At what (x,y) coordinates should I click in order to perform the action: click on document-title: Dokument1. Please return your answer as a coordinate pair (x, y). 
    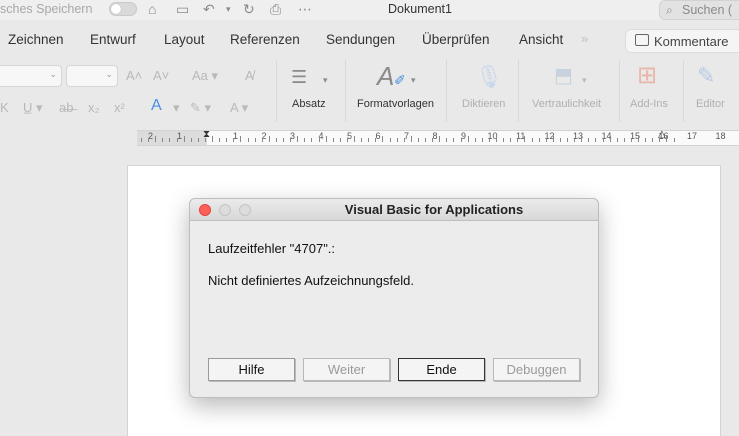
    Looking at the image, I should click on (420, 9).